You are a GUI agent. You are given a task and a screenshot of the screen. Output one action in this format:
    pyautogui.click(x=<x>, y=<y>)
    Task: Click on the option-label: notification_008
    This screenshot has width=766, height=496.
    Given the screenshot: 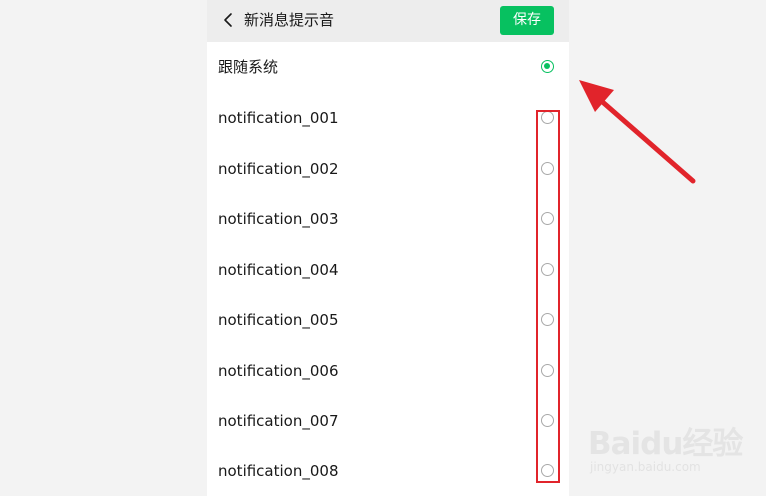 What is the action you would take?
    pyautogui.click(x=278, y=471)
    